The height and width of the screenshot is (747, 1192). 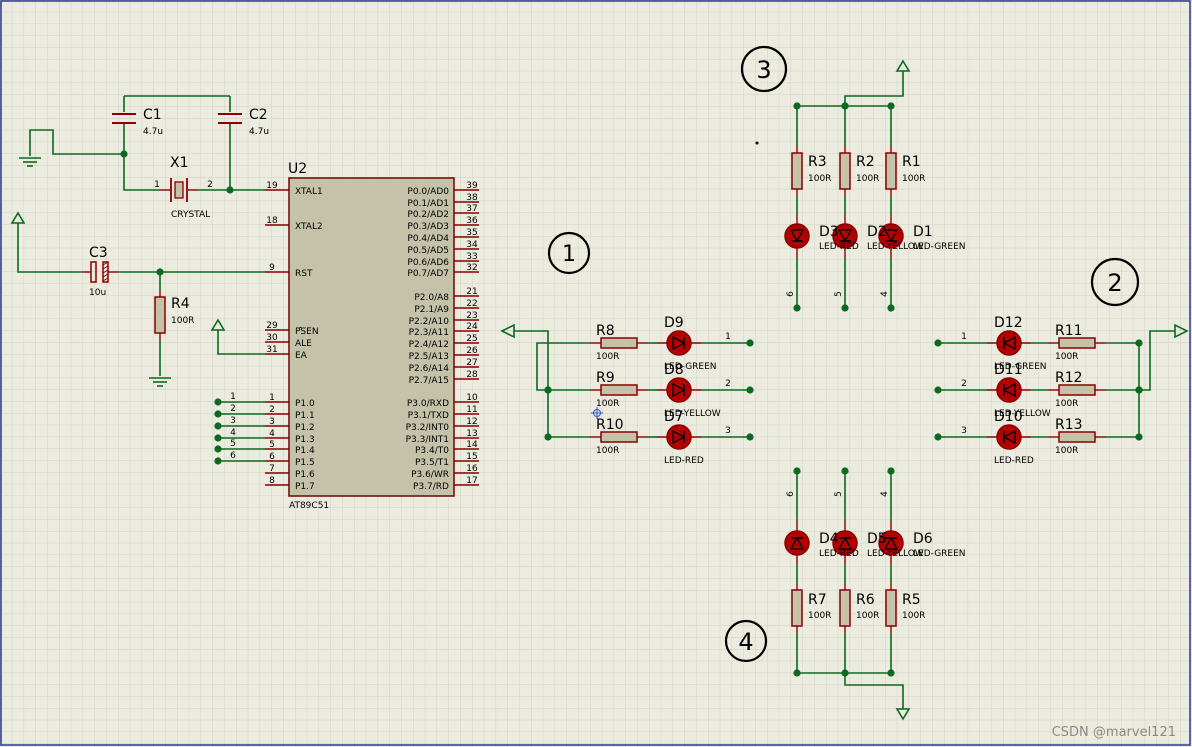 I want to click on mcu-pin-num-3: 3, so click(x=272, y=422).